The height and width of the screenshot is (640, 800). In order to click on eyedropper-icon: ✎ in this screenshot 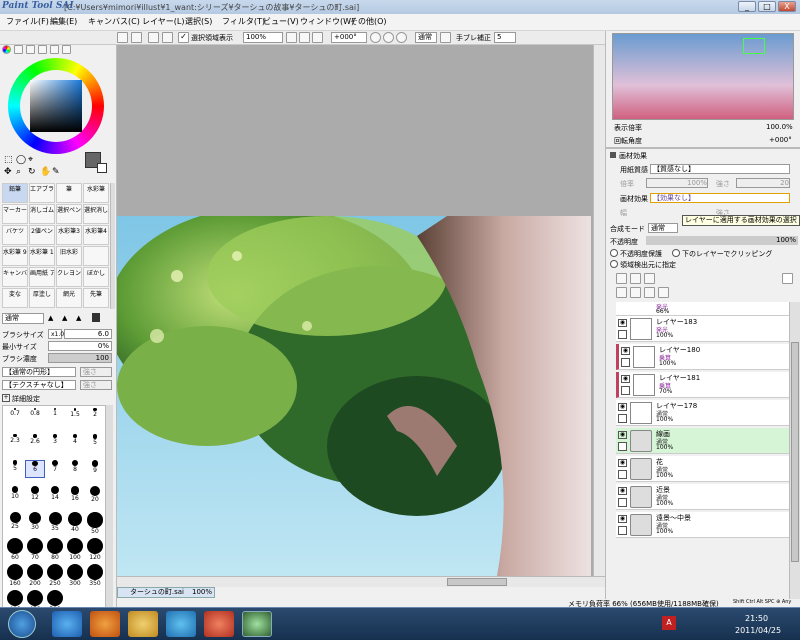, I will do `click(56, 172)`.